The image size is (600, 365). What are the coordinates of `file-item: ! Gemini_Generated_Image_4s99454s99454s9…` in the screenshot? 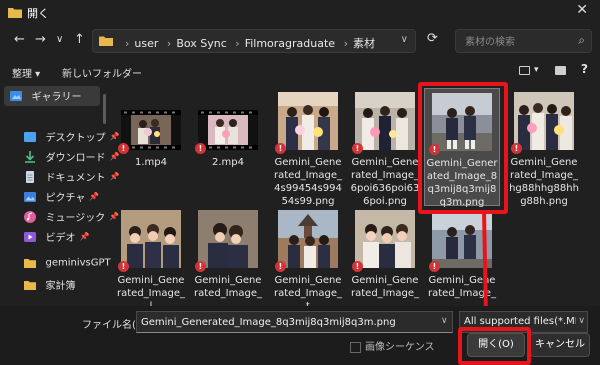 It's located at (308, 150).